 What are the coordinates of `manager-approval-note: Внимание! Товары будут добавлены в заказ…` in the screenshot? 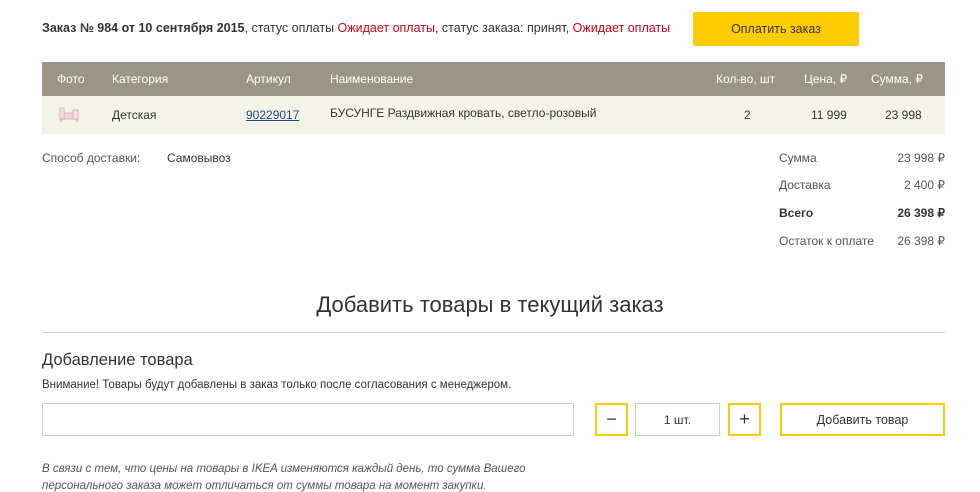 It's located at (277, 385).